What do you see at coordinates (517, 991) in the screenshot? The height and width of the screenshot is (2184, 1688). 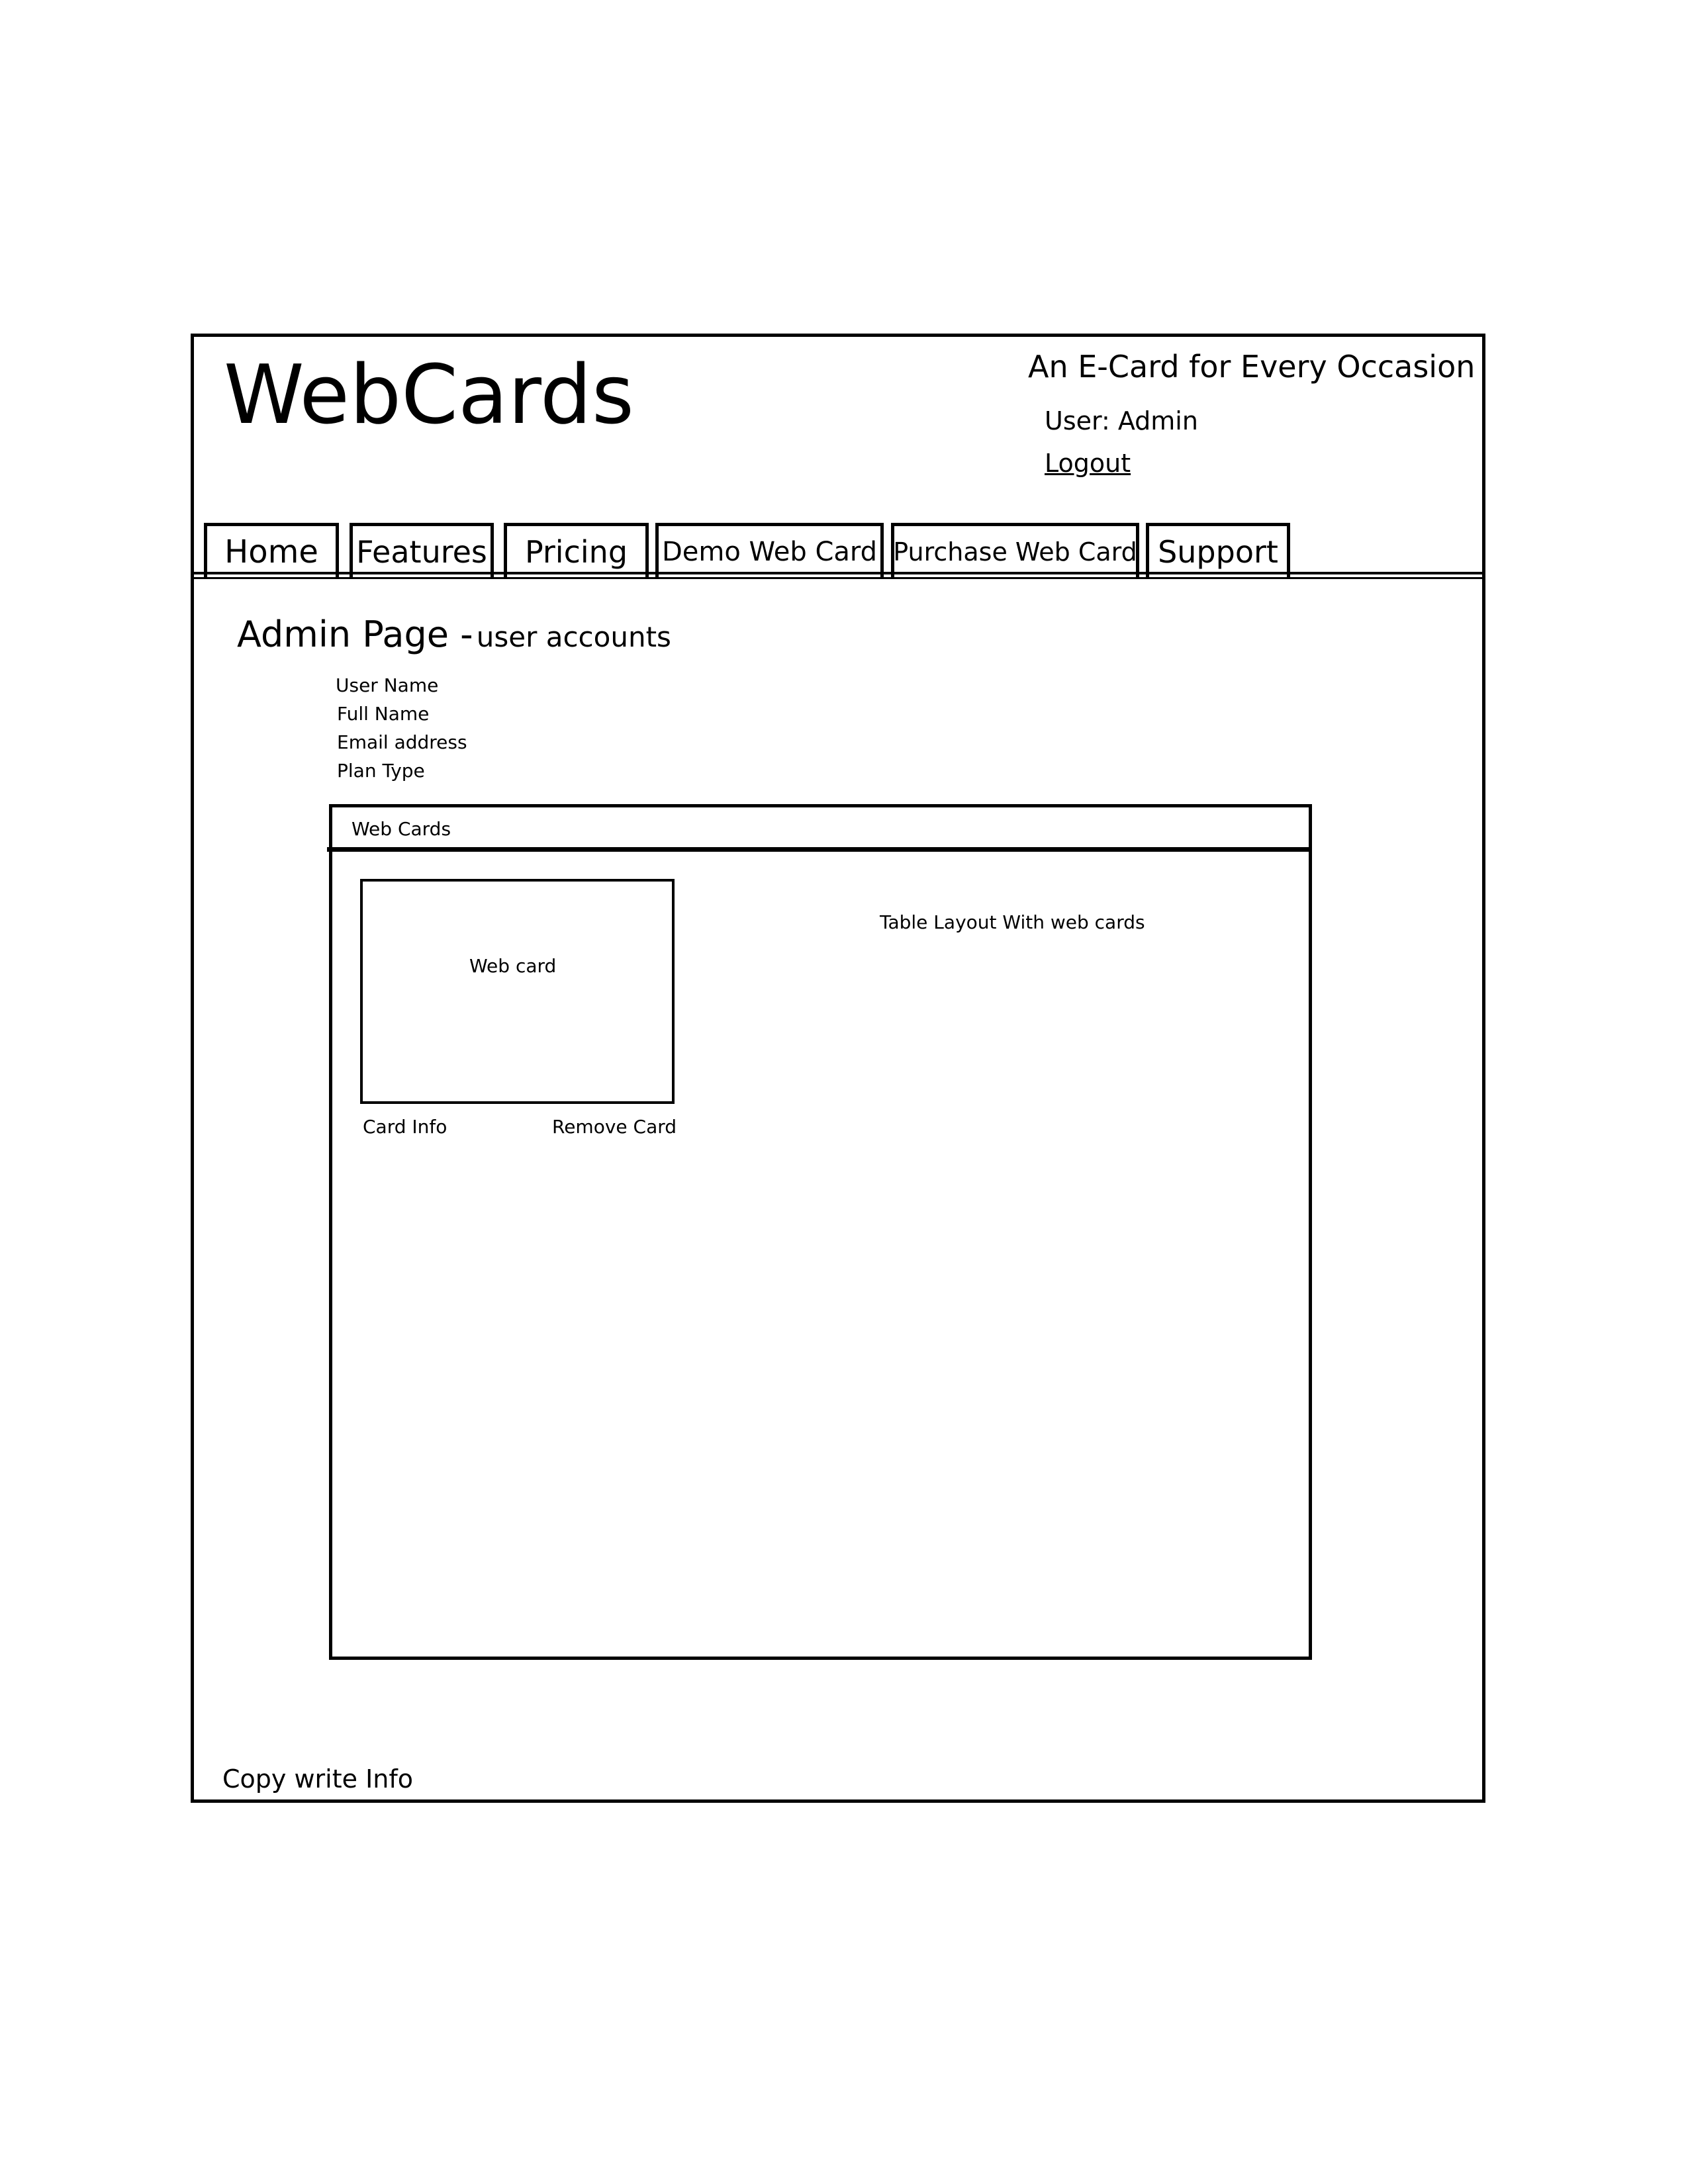 I see `web-card-thumbnail` at bounding box center [517, 991].